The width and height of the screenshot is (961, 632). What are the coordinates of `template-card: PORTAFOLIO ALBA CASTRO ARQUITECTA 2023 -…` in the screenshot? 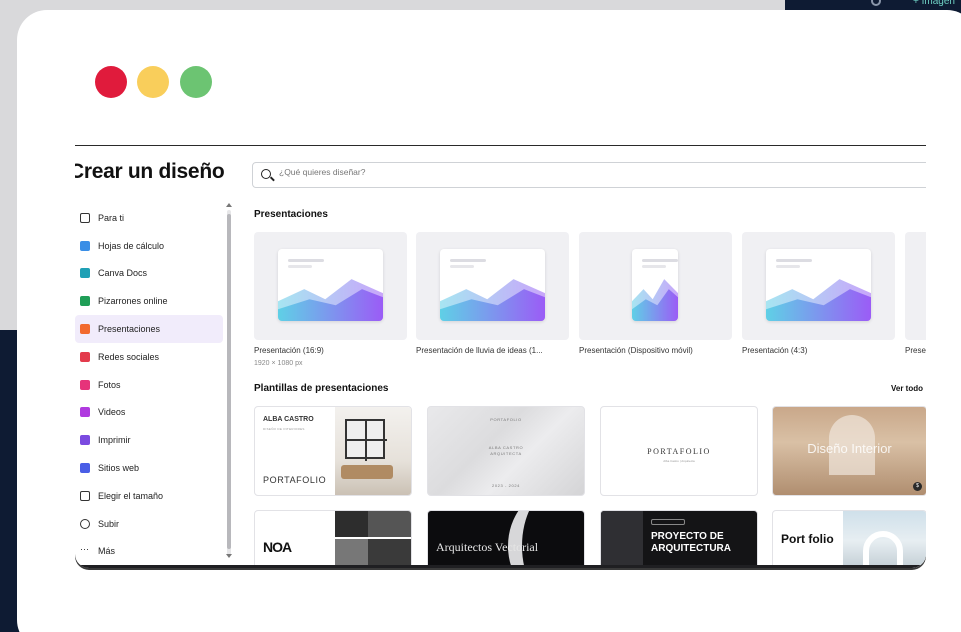 It's located at (506, 451).